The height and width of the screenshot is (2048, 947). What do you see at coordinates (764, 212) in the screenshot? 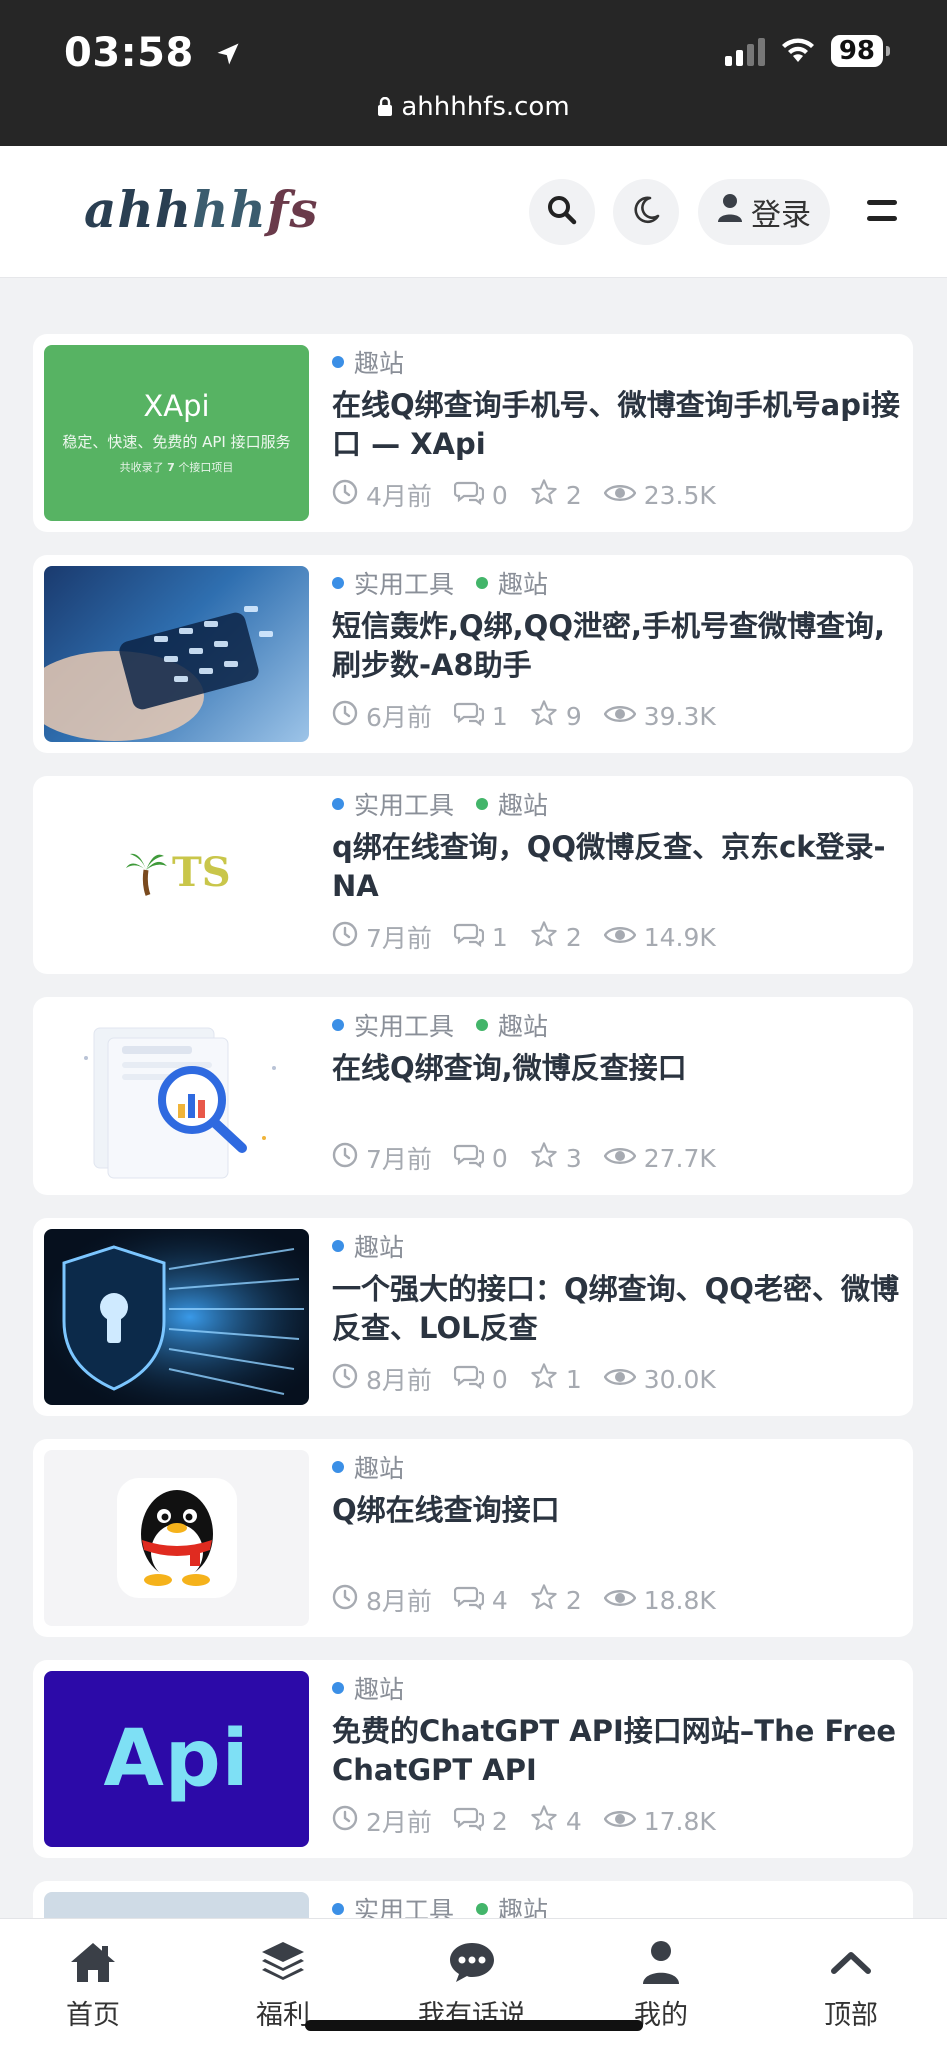
I see `login-button: 登录` at bounding box center [764, 212].